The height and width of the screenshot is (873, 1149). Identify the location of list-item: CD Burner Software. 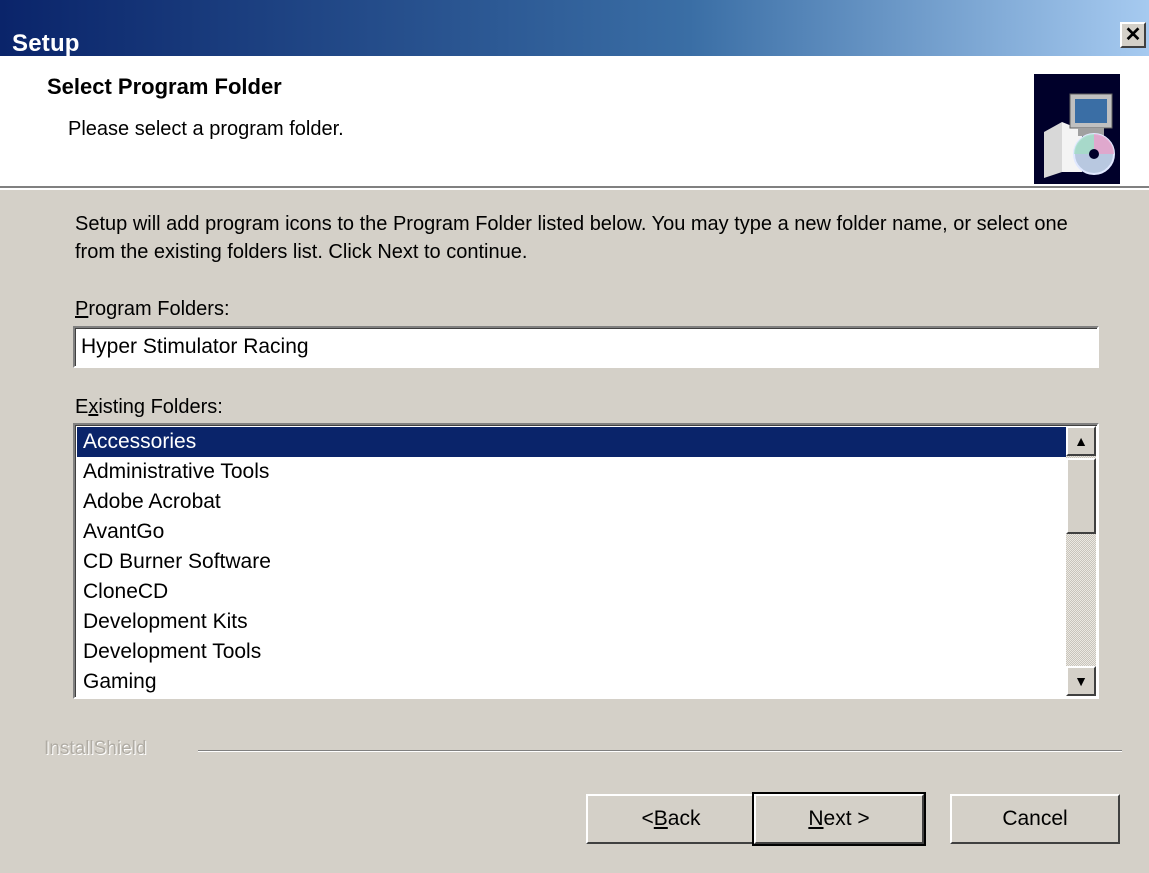
(572, 562).